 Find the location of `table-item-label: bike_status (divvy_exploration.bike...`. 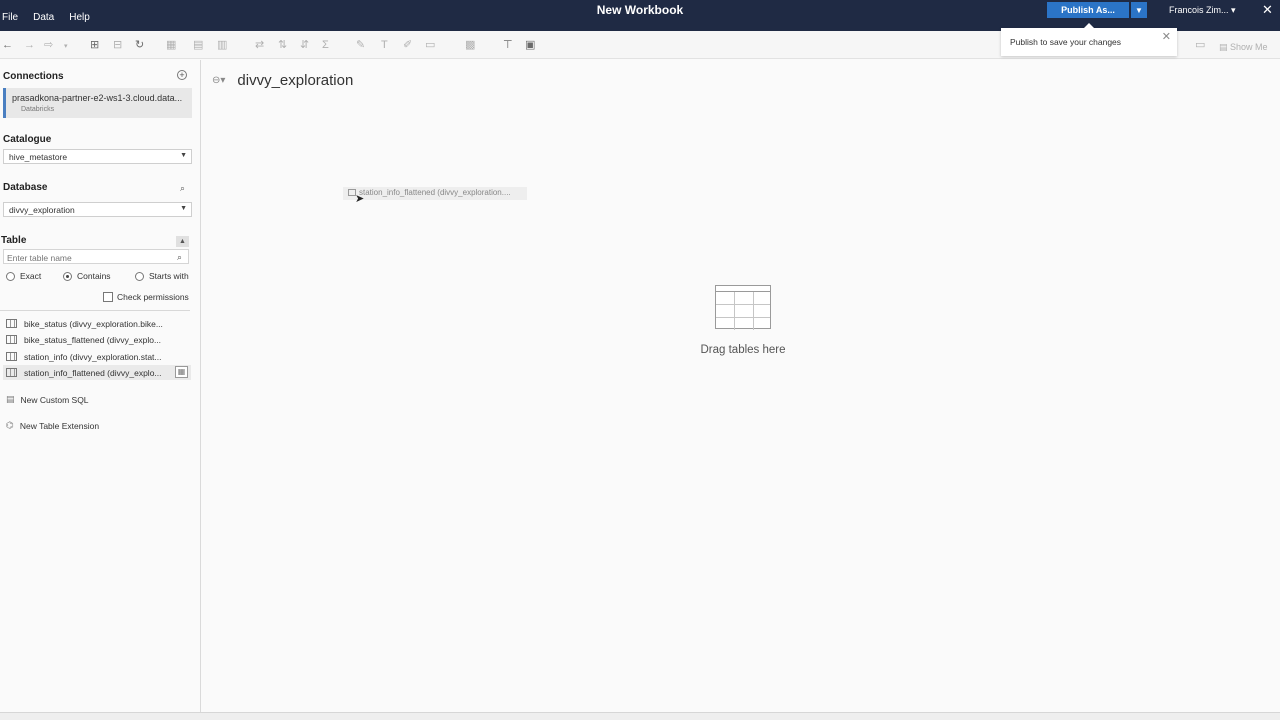

table-item-label: bike_status (divvy_exploration.bike... is located at coordinates (93, 323).